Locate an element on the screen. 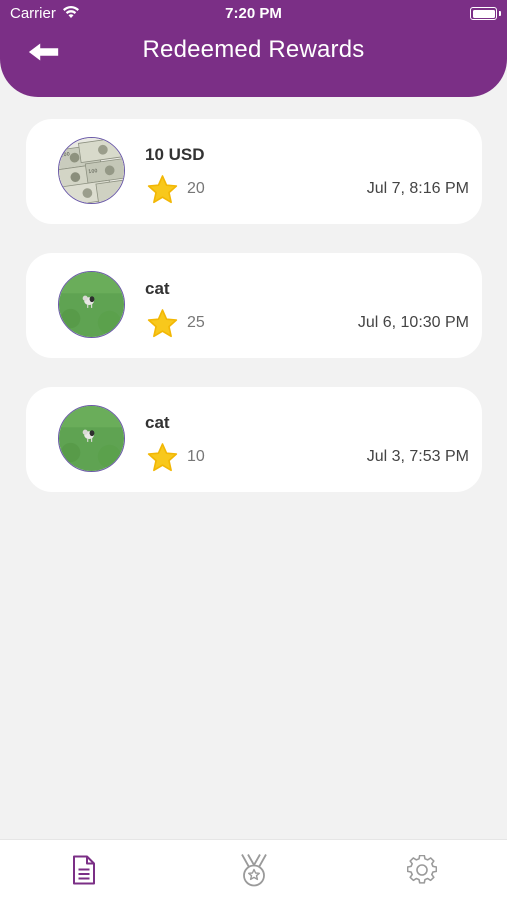 This screenshot has height=900, width=507. status-bar: Carrier 7:20 PM is located at coordinates (253, 14).